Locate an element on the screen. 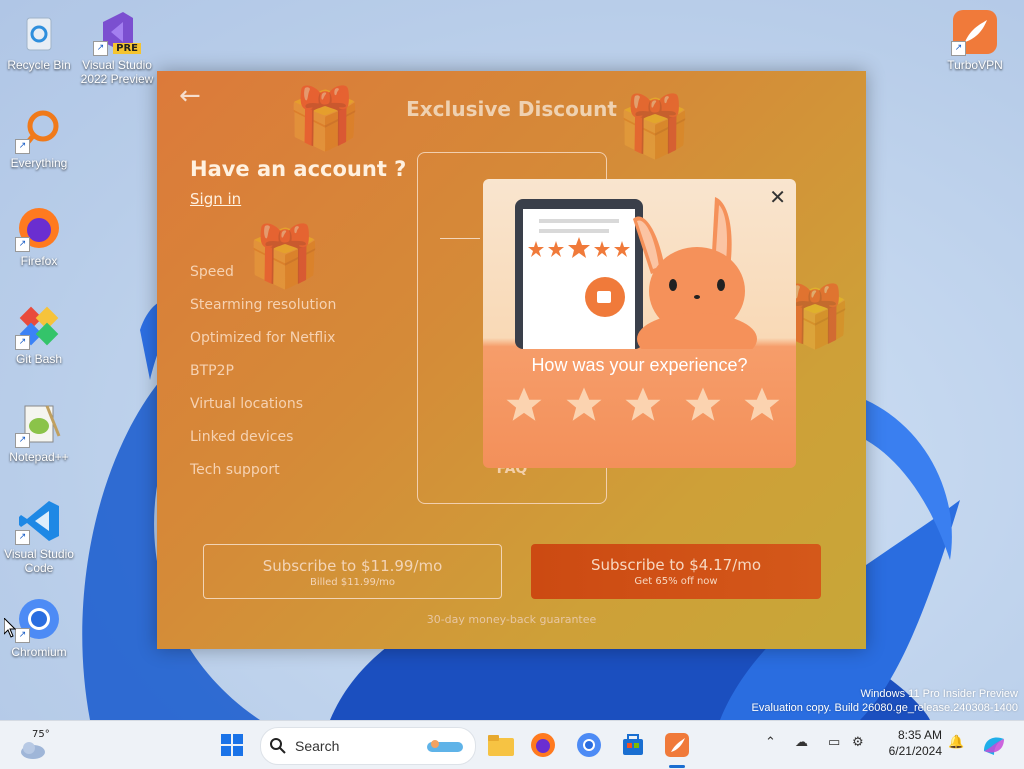 Image resolution: width=1024 pixels, height=769 pixels. feature-btp2p: BTP2P is located at coordinates (212, 371).